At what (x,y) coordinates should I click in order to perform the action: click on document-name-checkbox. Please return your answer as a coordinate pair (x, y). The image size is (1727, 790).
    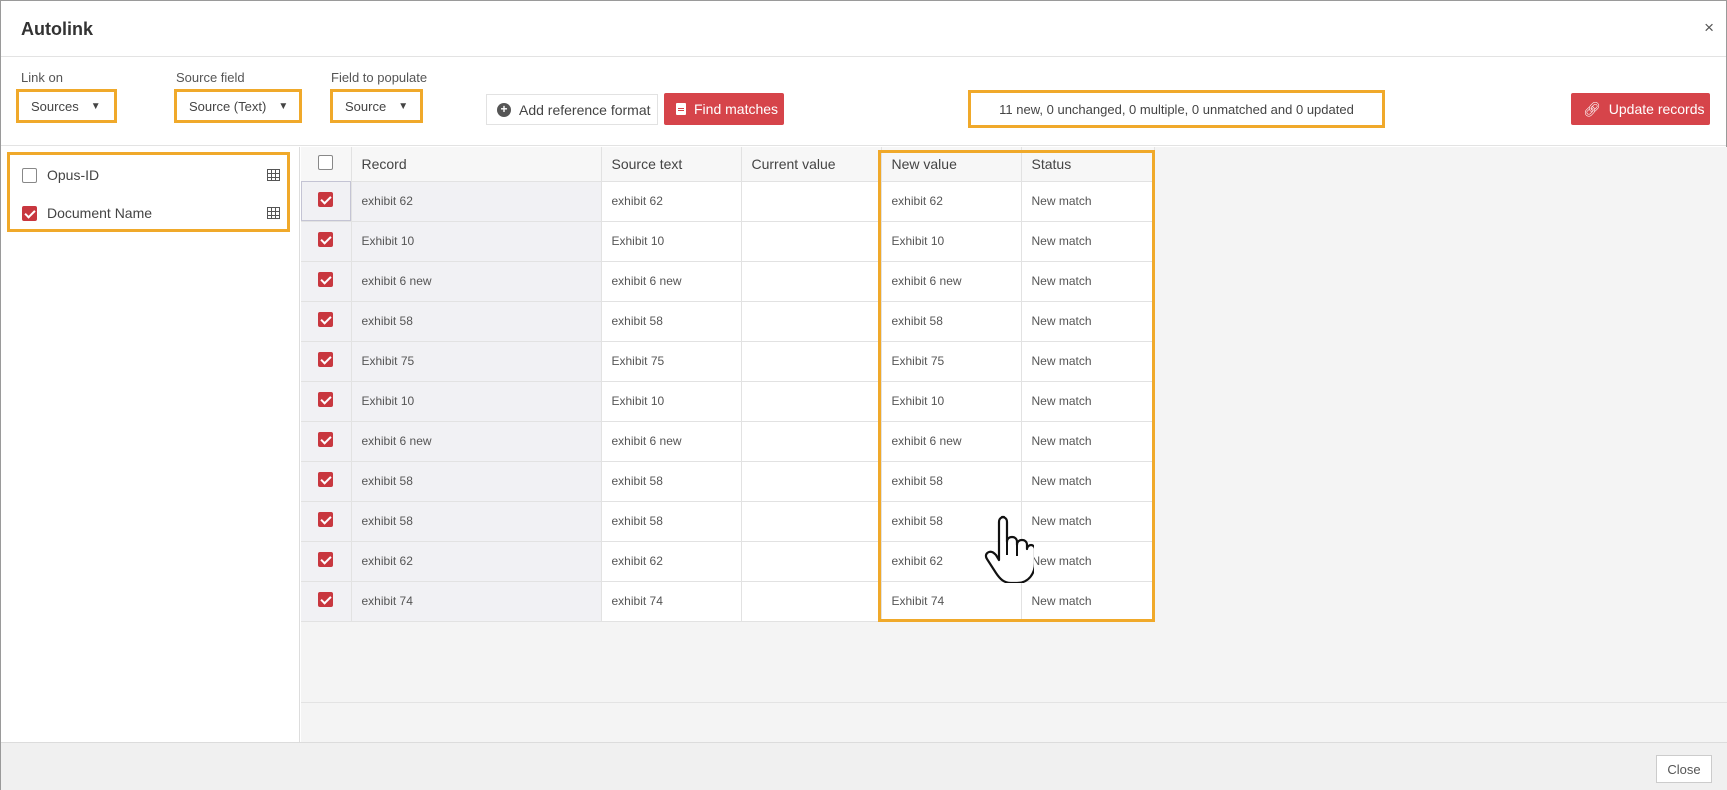
    Looking at the image, I should click on (29, 213).